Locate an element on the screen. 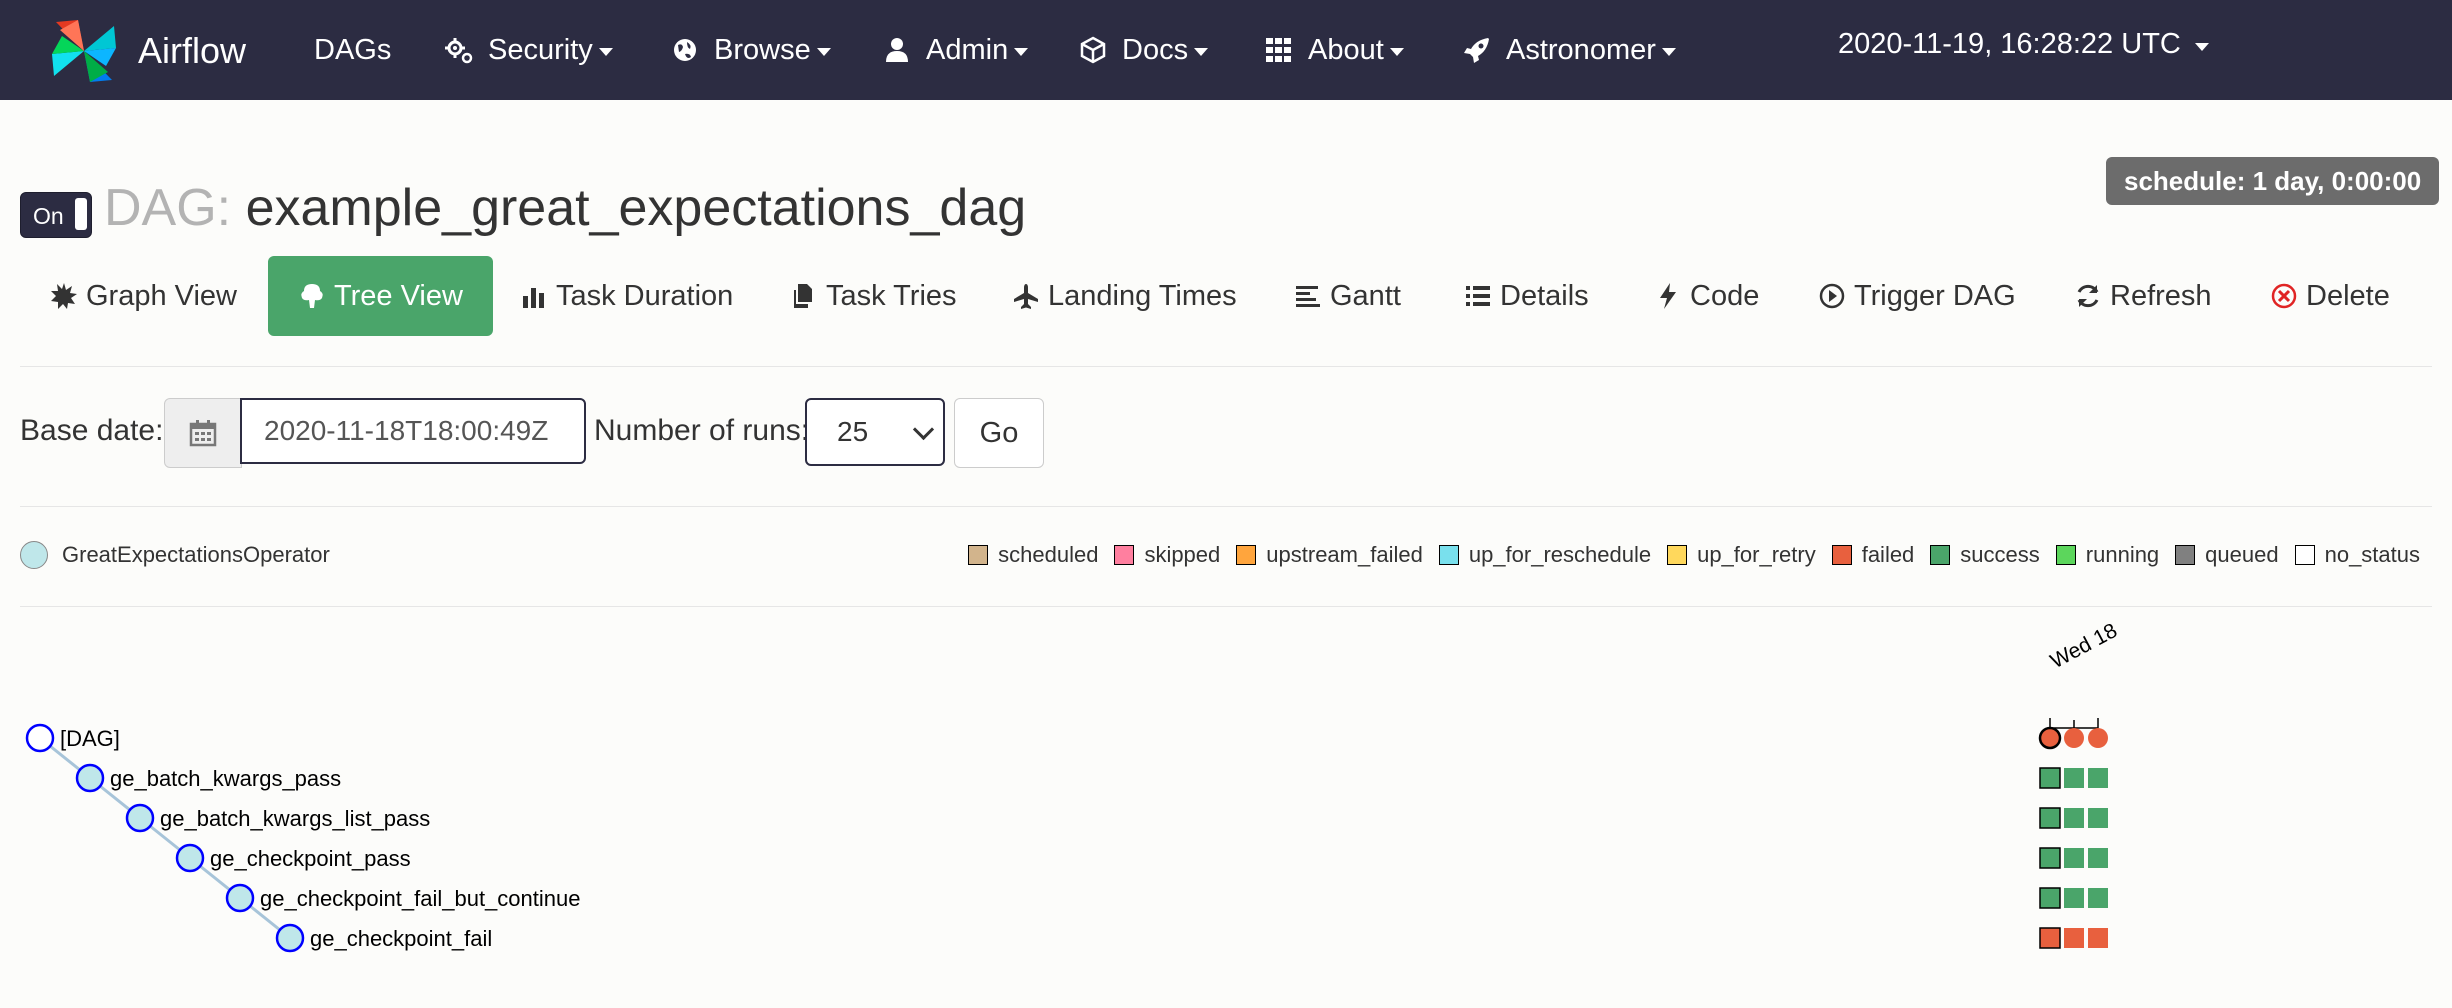  tab-trigger-dag: Trigger DAG is located at coordinates (1917, 296).